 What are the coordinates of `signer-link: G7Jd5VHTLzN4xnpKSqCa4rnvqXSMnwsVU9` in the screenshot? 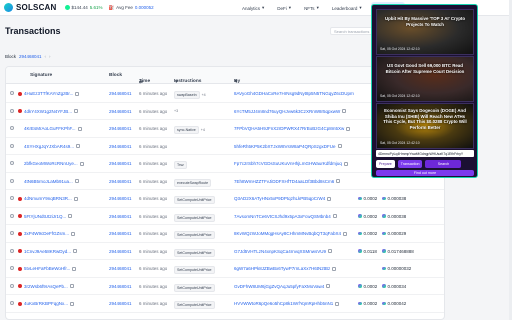 It's located at (280, 251).